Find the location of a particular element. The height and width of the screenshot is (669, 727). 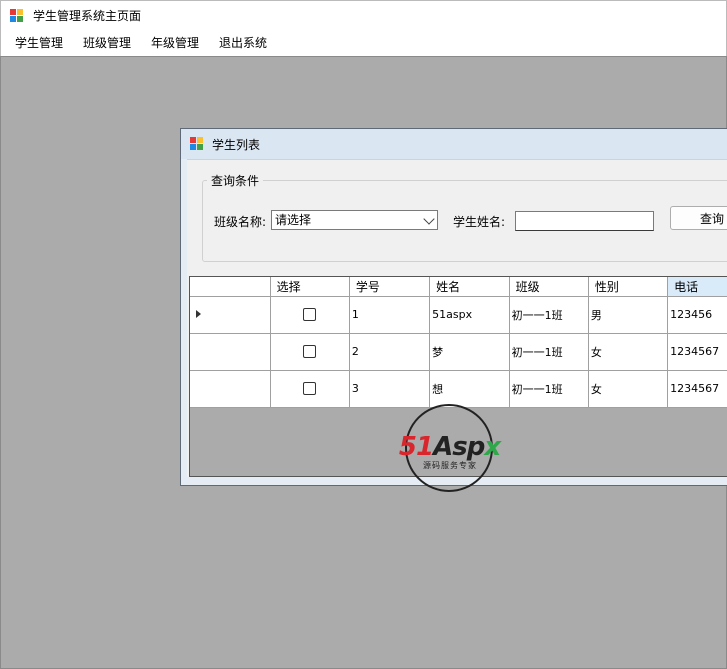

app-icon is located at coordinates (17, 15).